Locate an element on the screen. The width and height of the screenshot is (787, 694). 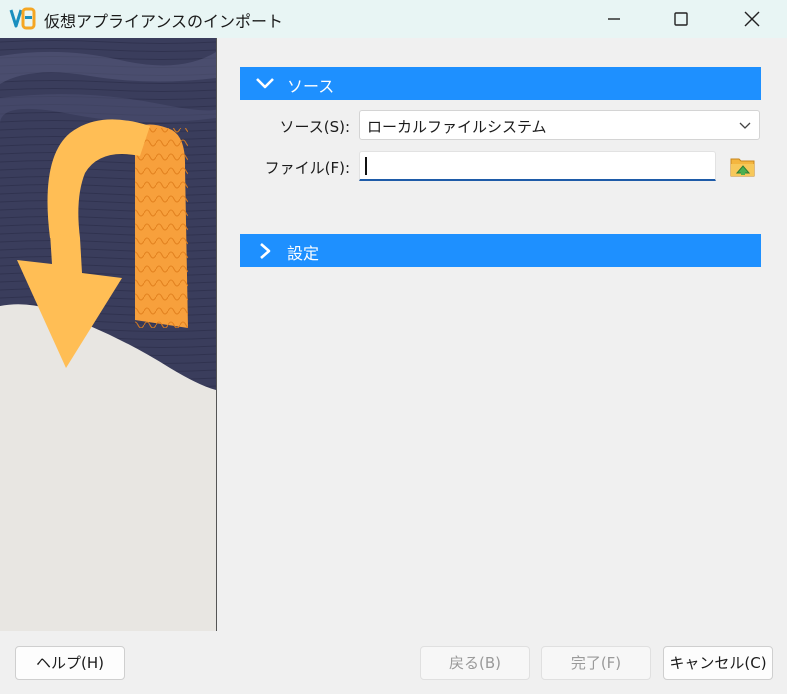
file-path-input is located at coordinates (537, 165).